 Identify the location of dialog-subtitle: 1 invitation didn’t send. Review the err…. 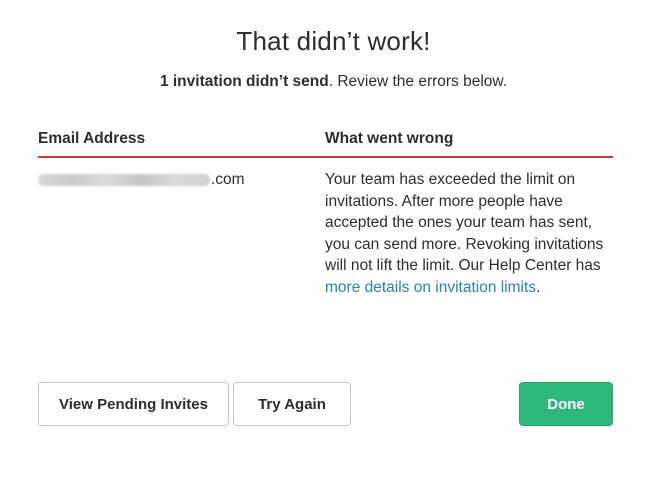
(333, 82).